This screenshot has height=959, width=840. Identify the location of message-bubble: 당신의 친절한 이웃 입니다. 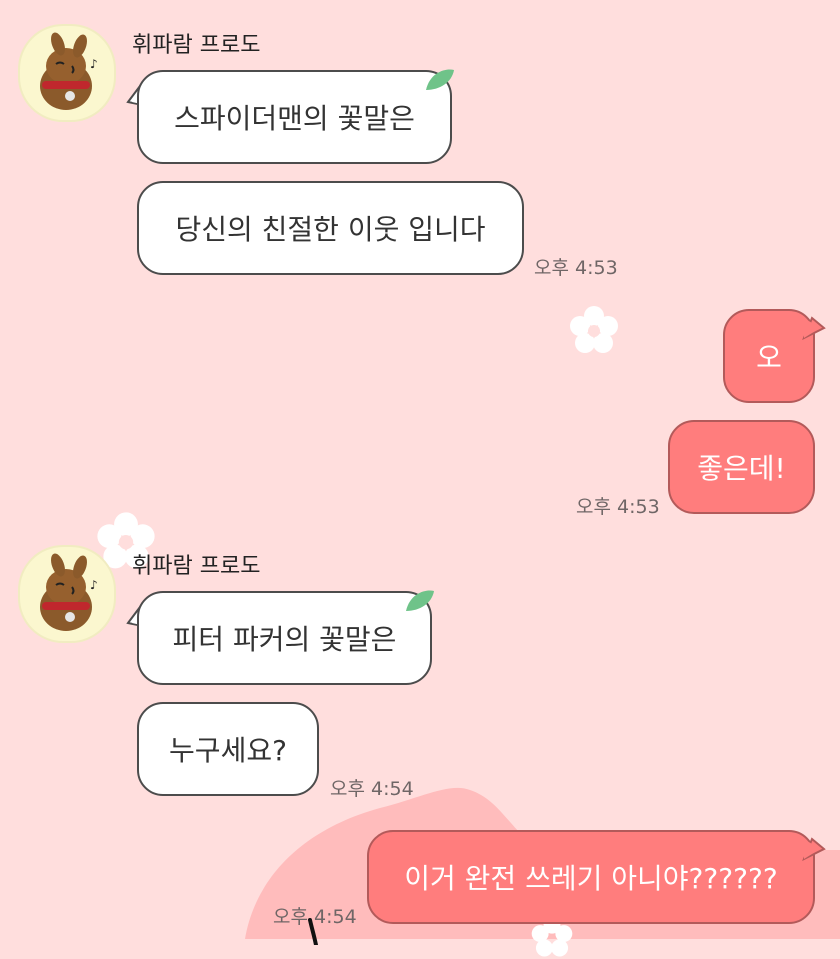
(330, 228).